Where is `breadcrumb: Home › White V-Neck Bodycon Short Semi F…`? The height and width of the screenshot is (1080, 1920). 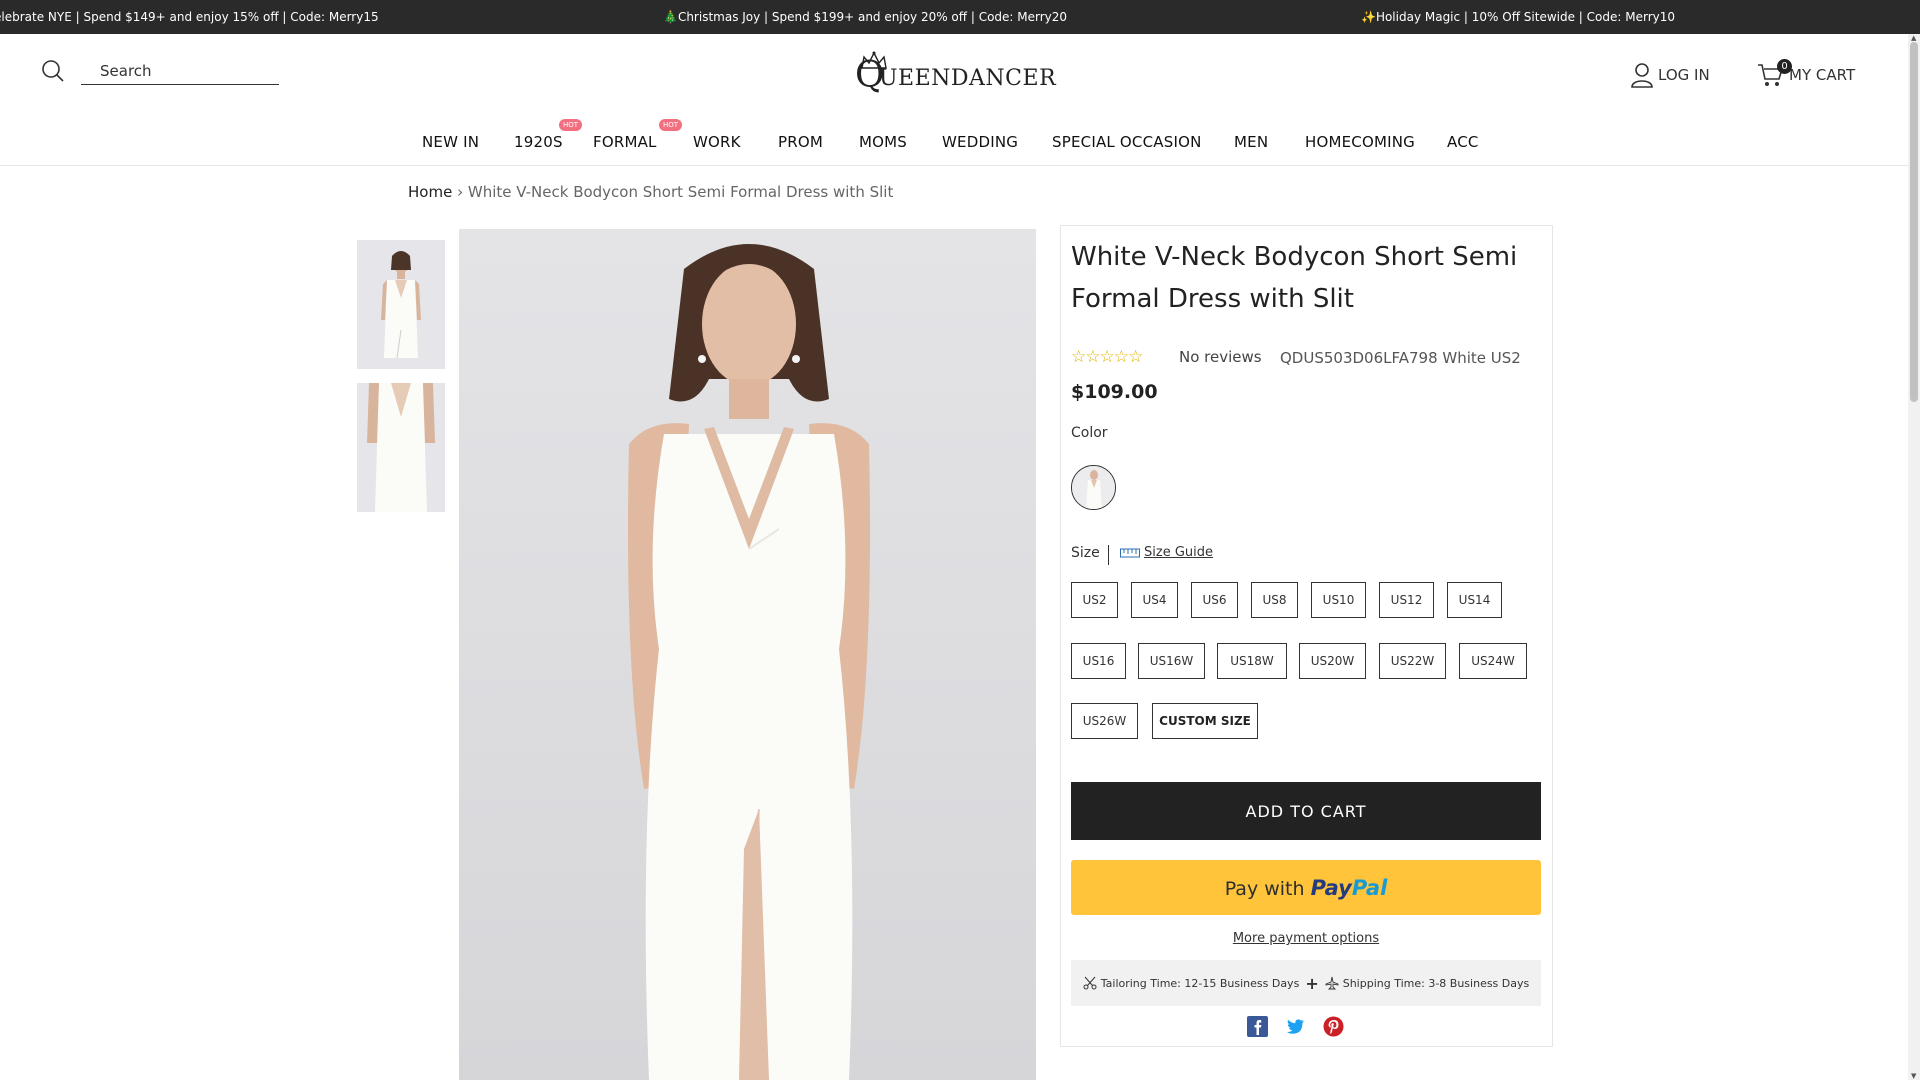
breadcrumb: Home › White V-Neck Bodycon Short Semi F… is located at coordinates (650, 192).